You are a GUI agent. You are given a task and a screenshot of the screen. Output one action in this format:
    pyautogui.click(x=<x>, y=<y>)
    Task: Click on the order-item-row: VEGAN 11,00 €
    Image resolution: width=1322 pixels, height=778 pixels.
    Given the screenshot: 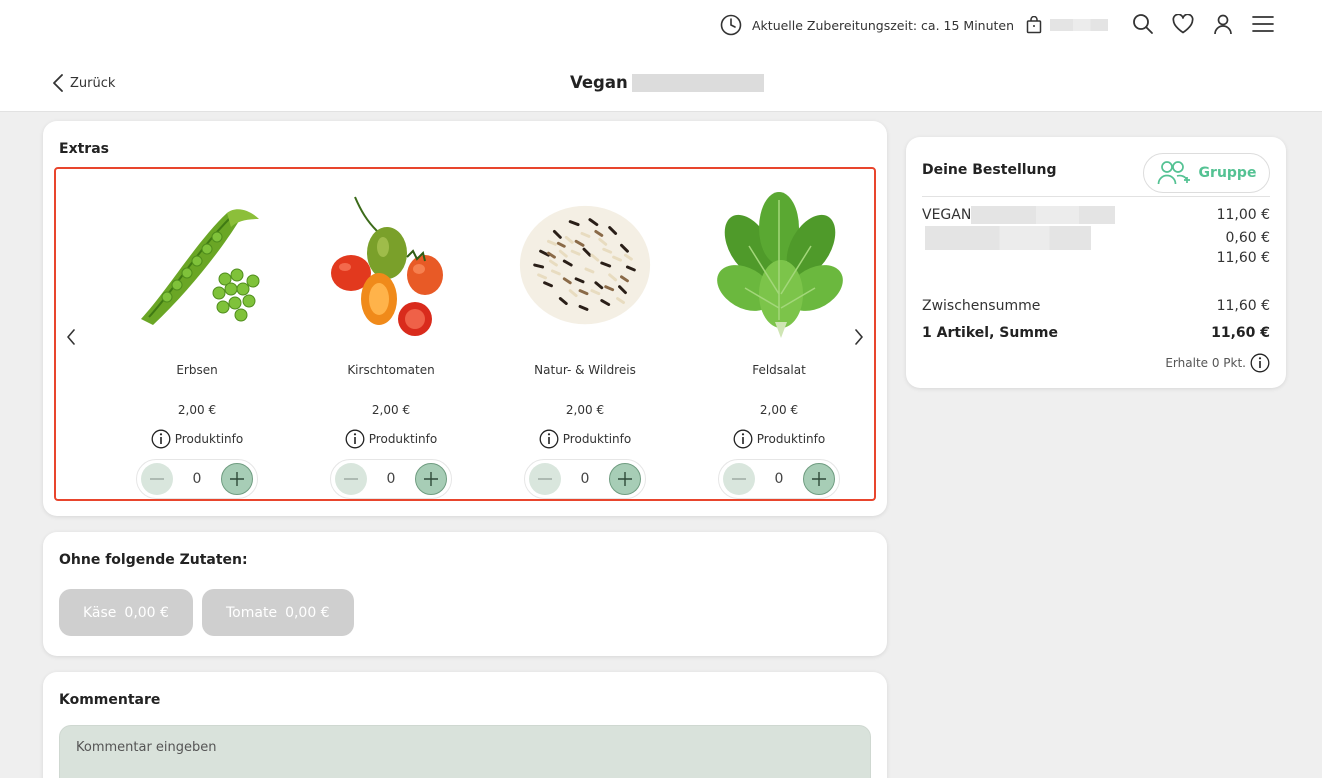 What is the action you would take?
    pyautogui.click(x=1096, y=215)
    